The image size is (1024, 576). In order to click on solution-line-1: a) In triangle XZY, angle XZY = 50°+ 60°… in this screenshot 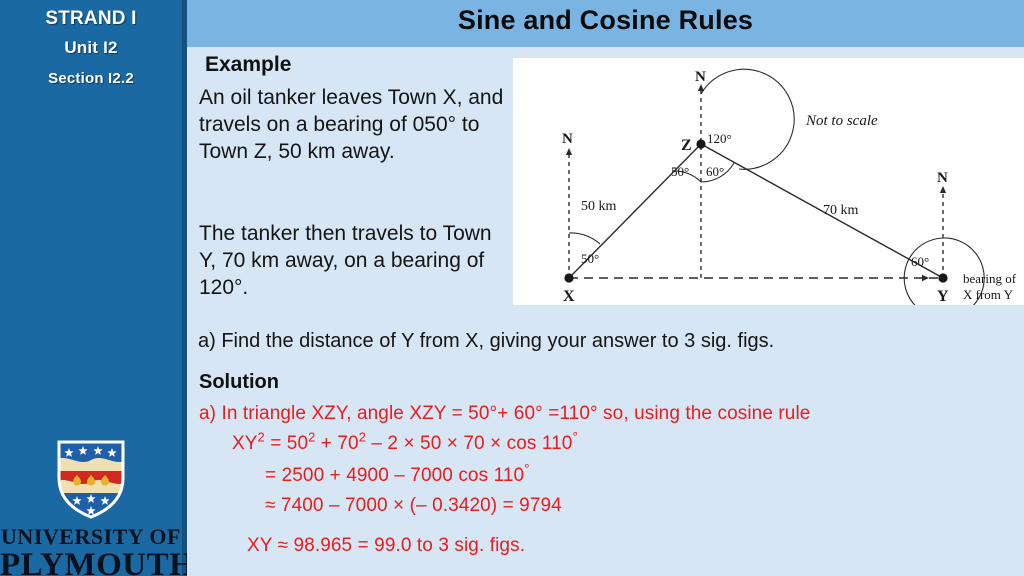, I will do `click(505, 413)`.